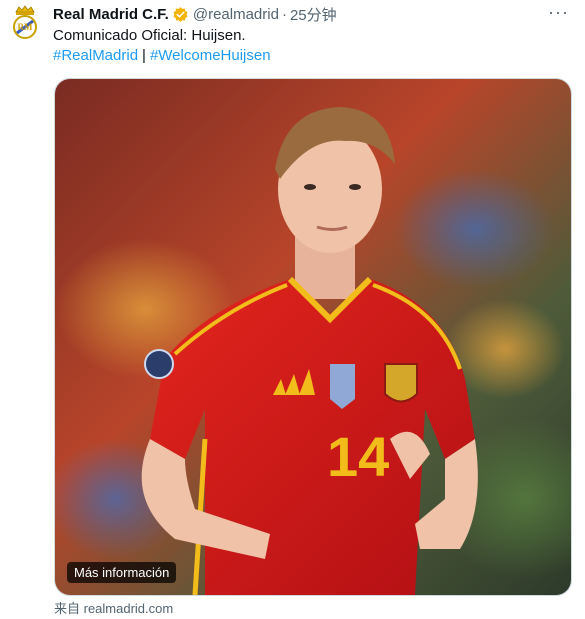 Image resolution: width=585 pixels, height=619 pixels. I want to click on author-handle: @realmadrid, so click(236, 14).